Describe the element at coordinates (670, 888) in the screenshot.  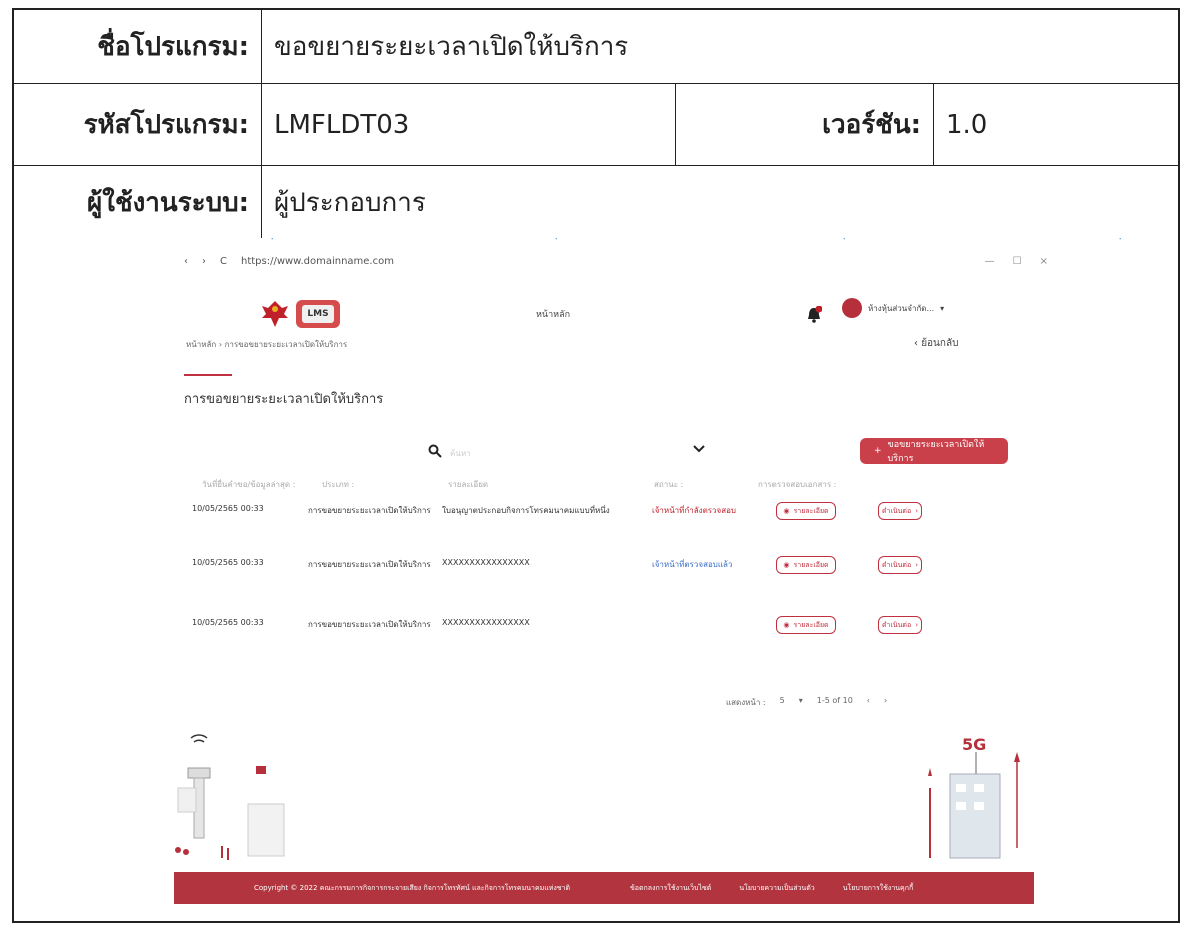
I see `footer-link-terms: ข้อตกลงการใช้งานเว็บไซต์` at that location.